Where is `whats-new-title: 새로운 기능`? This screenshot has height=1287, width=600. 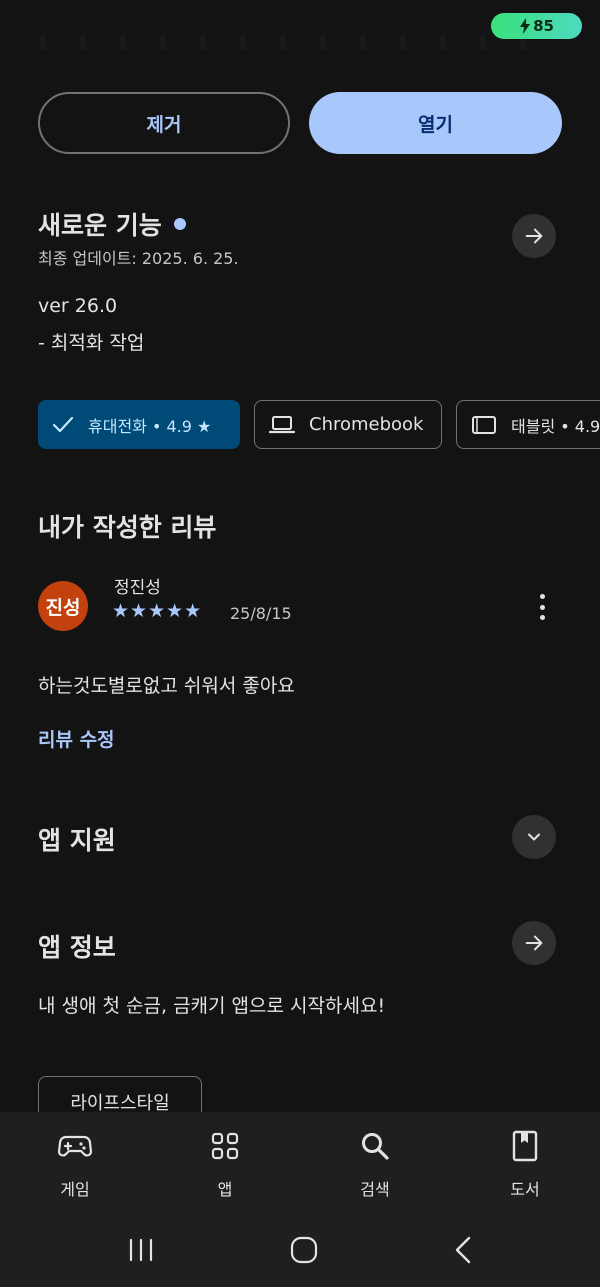
whats-new-title: 새로운 기능 is located at coordinates (100, 225).